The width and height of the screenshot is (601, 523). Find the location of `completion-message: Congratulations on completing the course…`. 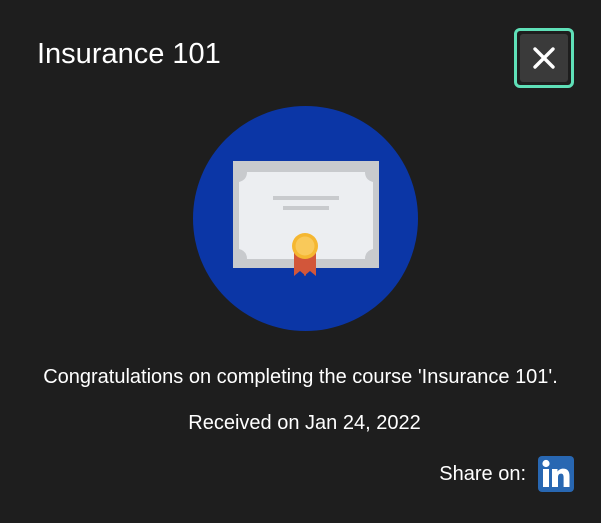

completion-message: Congratulations on completing the course… is located at coordinates (300, 377).